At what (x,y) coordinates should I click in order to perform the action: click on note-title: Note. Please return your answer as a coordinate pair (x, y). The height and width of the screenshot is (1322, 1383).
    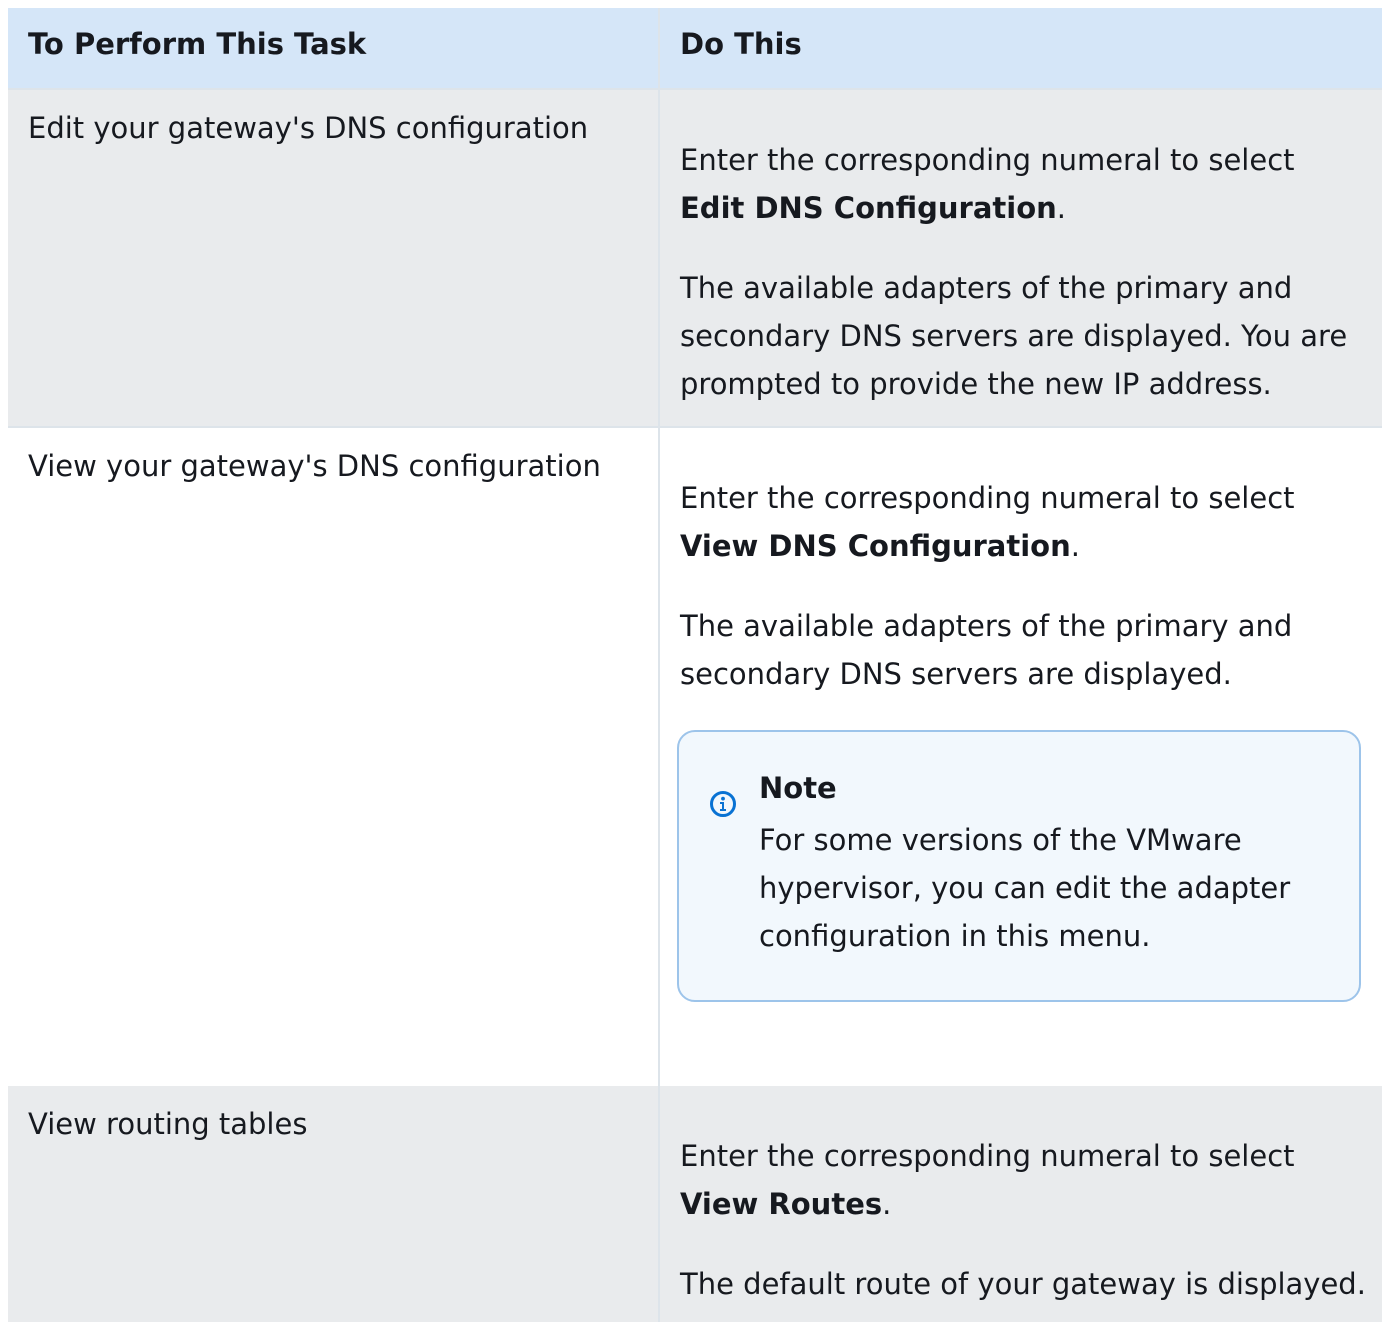
    Looking at the image, I should click on (798, 788).